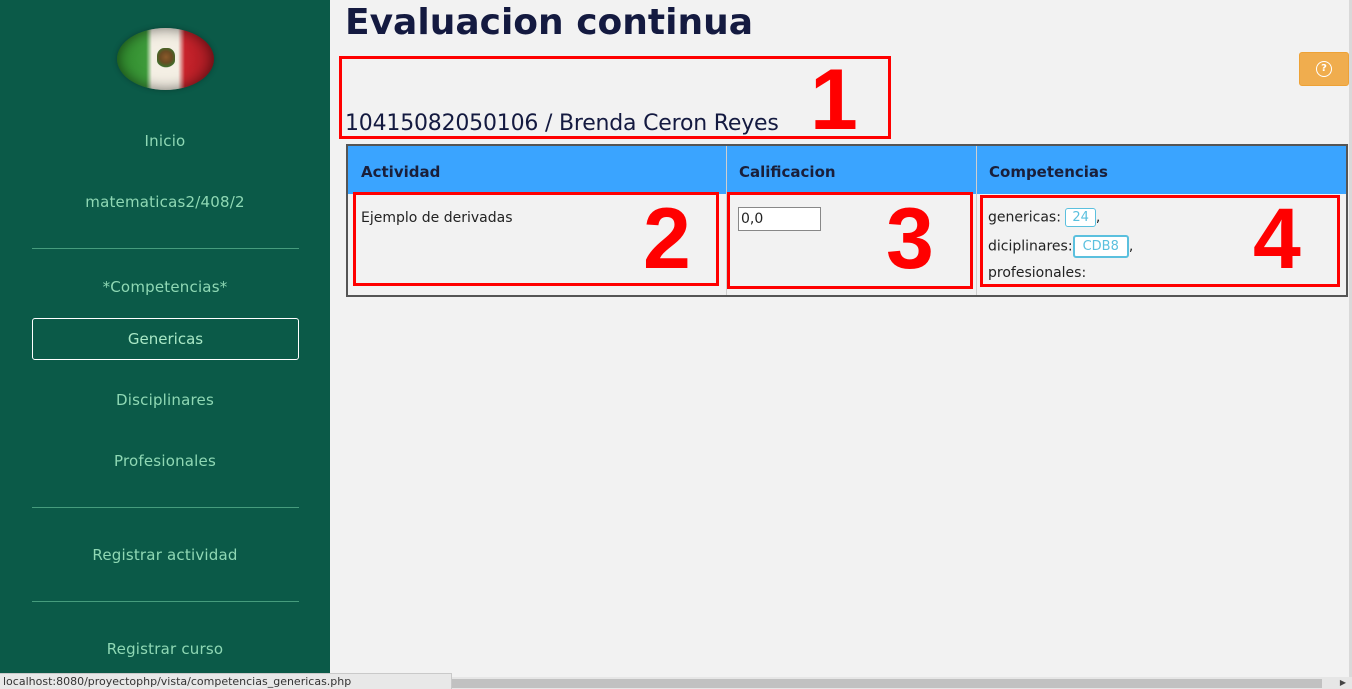  Describe the element at coordinates (834, 100) in the screenshot. I see `annotation-number-1: 1` at that location.